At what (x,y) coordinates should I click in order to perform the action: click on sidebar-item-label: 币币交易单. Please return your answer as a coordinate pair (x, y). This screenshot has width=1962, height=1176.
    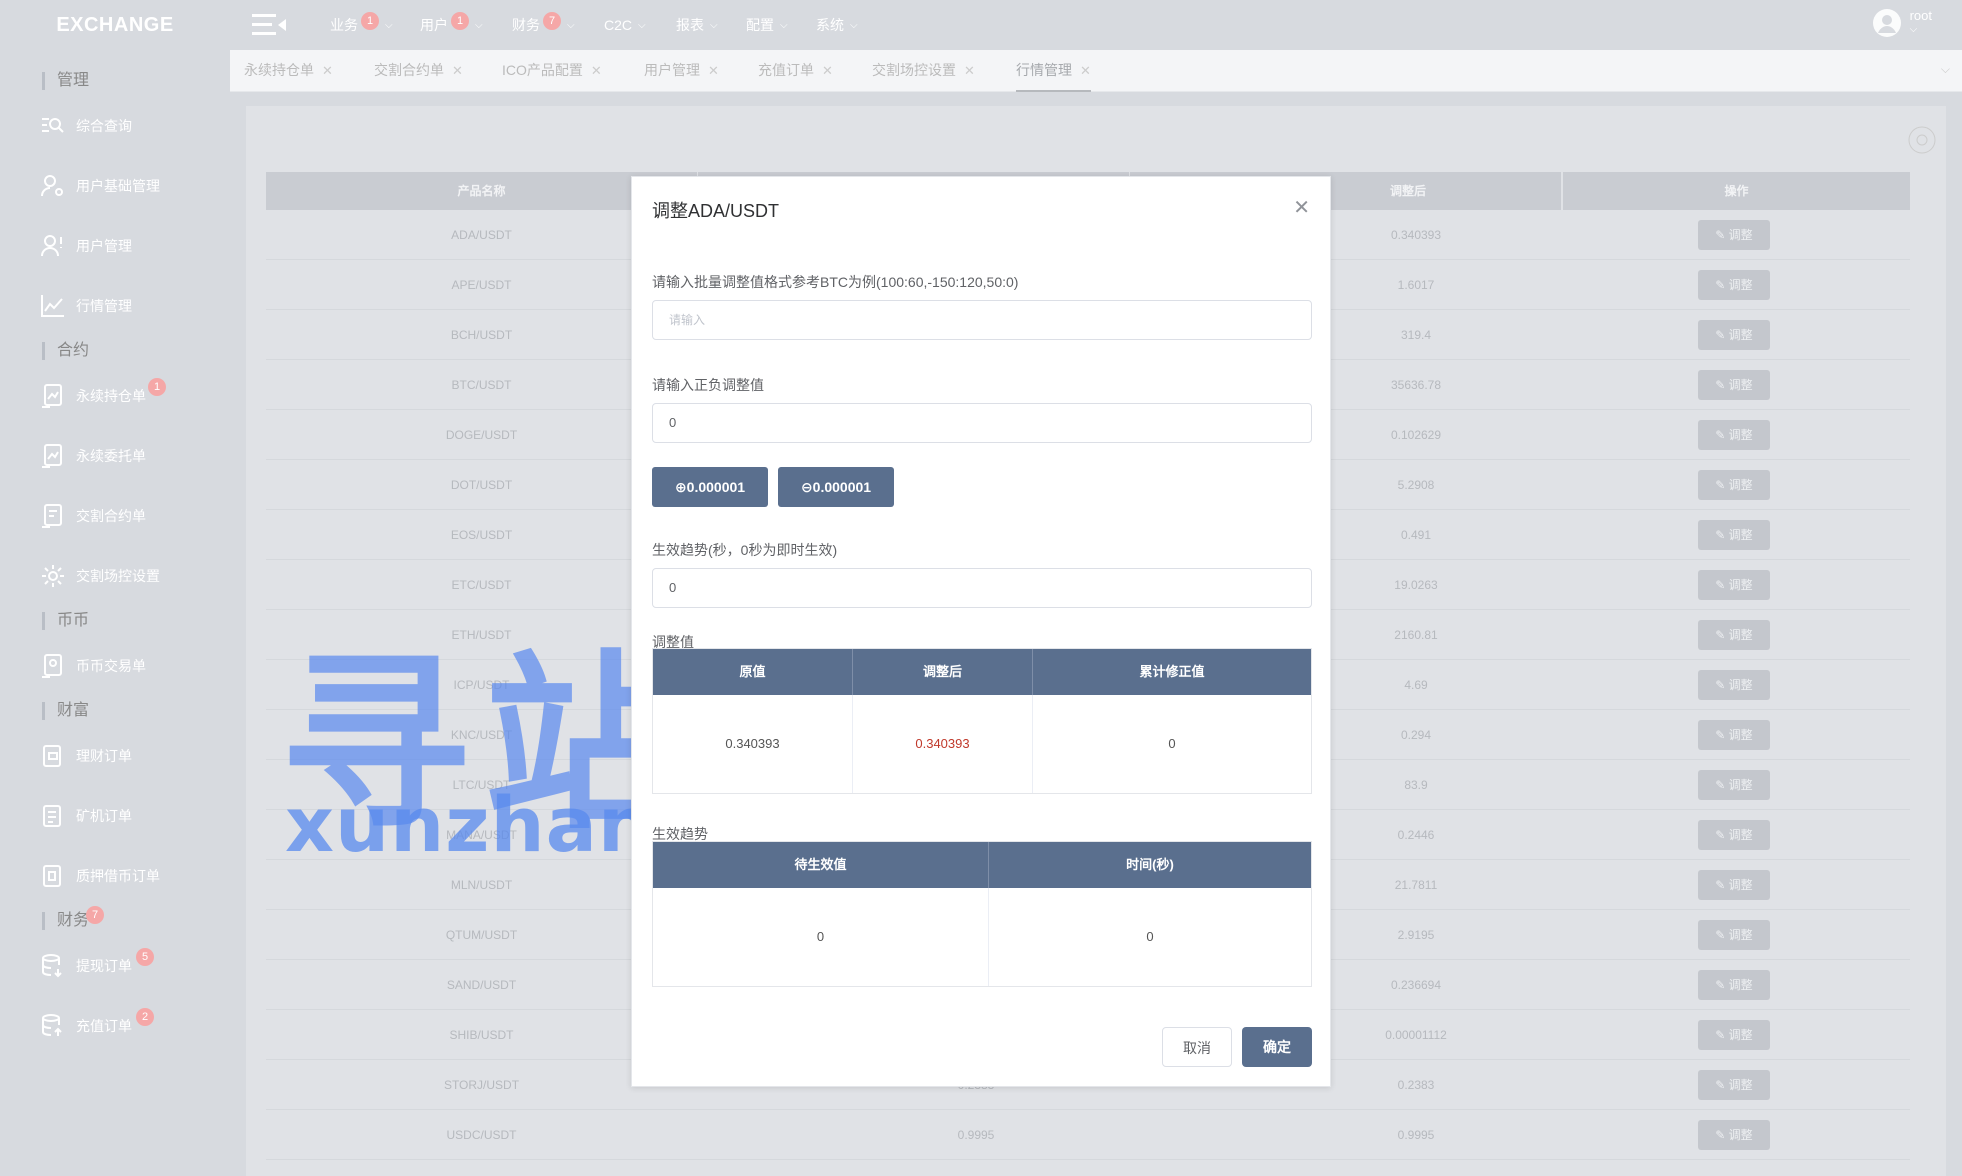
    Looking at the image, I should click on (111, 666).